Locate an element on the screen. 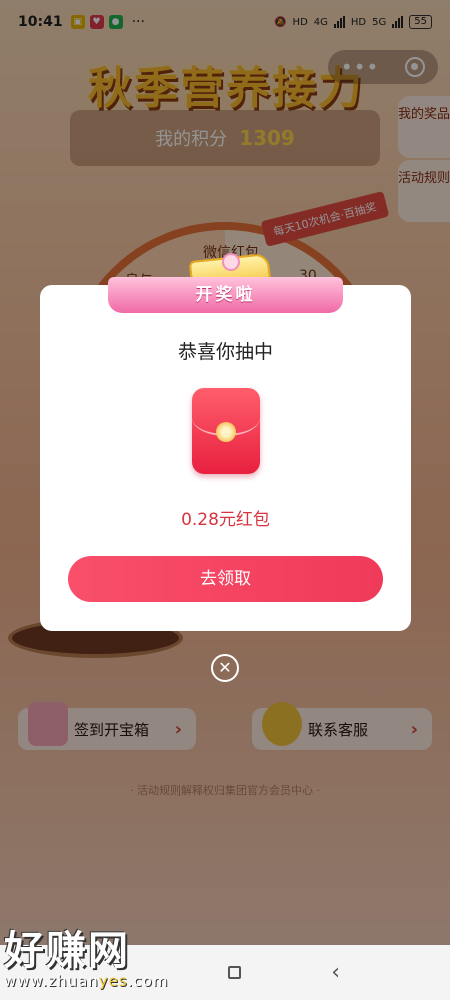 Image resolution: width=450 pixels, height=1000 pixels. watermark-url-prefix: www.zhuan is located at coordinates (51, 981).